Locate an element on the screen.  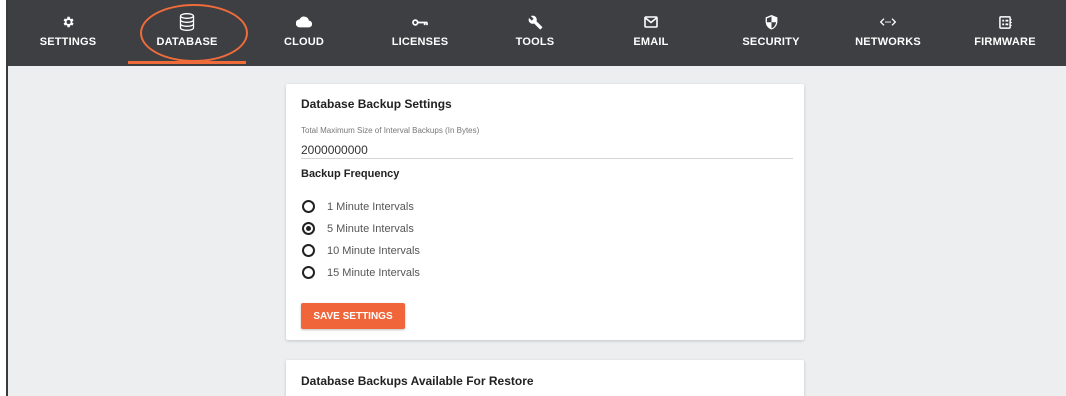
nav-security: SECURITY is located at coordinates (771, 33).